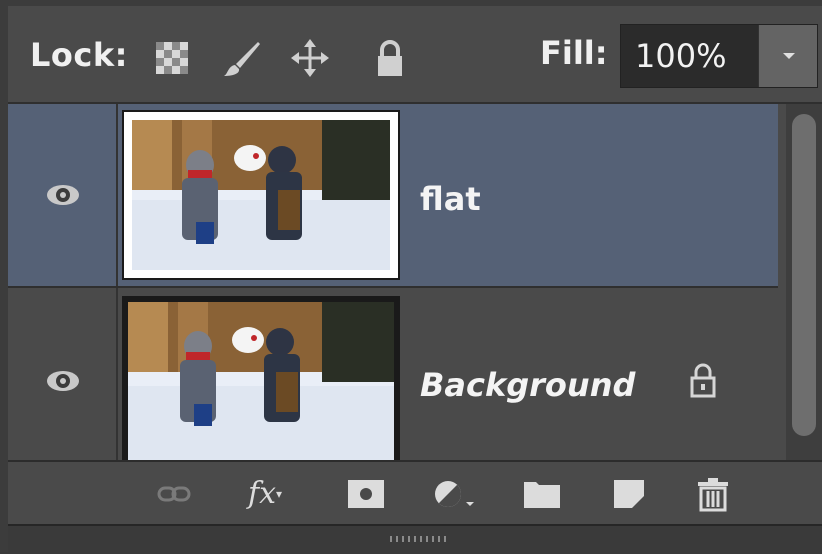 The image size is (822, 554). I want to click on fill-dropdown-button, so click(787, 56).